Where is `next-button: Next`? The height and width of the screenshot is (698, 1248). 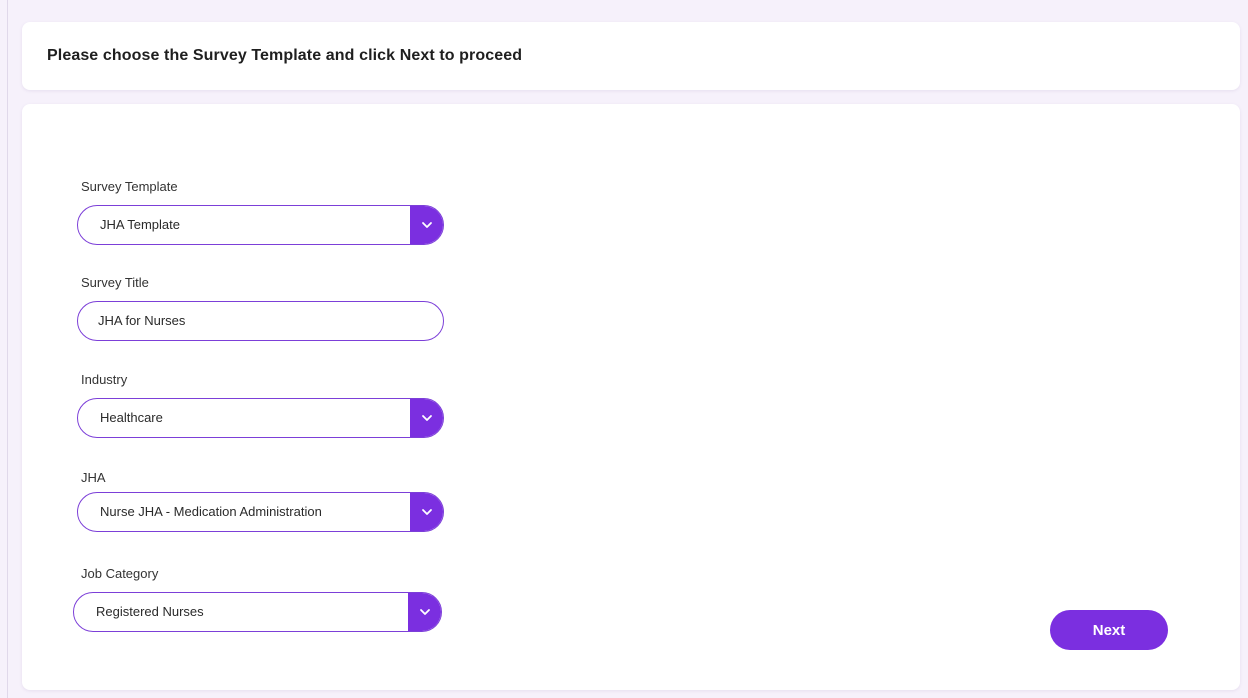
next-button: Next is located at coordinates (1109, 630).